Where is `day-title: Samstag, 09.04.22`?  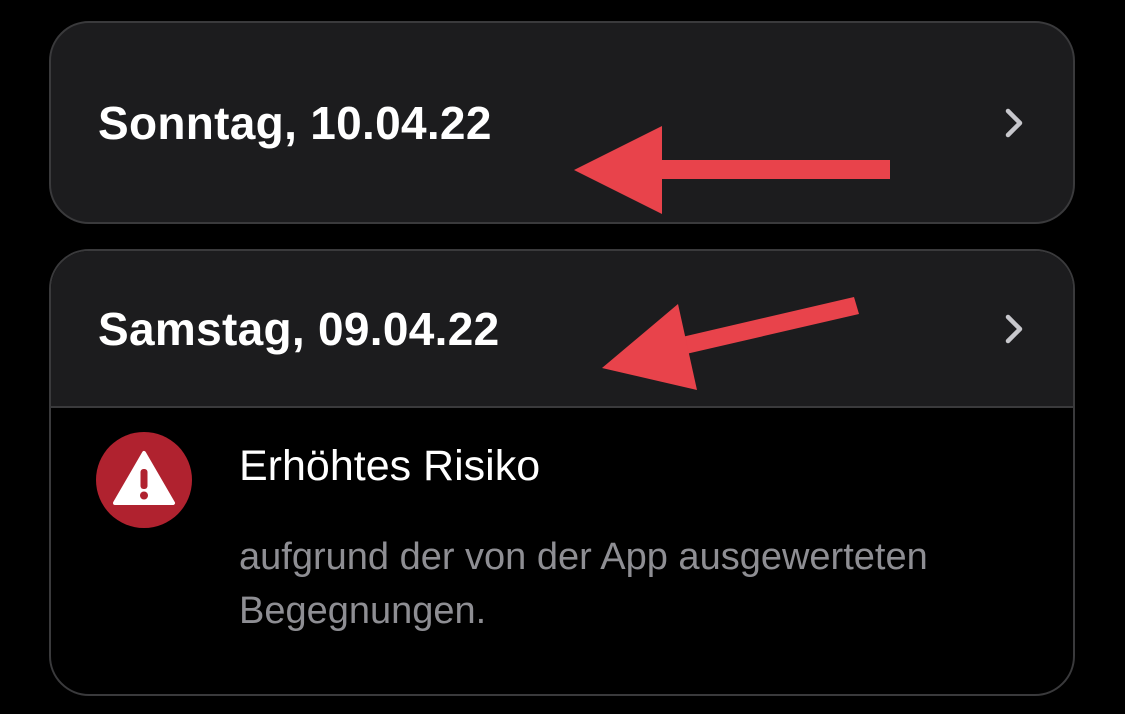 day-title: Samstag, 09.04.22 is located at coordinates (299, 328).